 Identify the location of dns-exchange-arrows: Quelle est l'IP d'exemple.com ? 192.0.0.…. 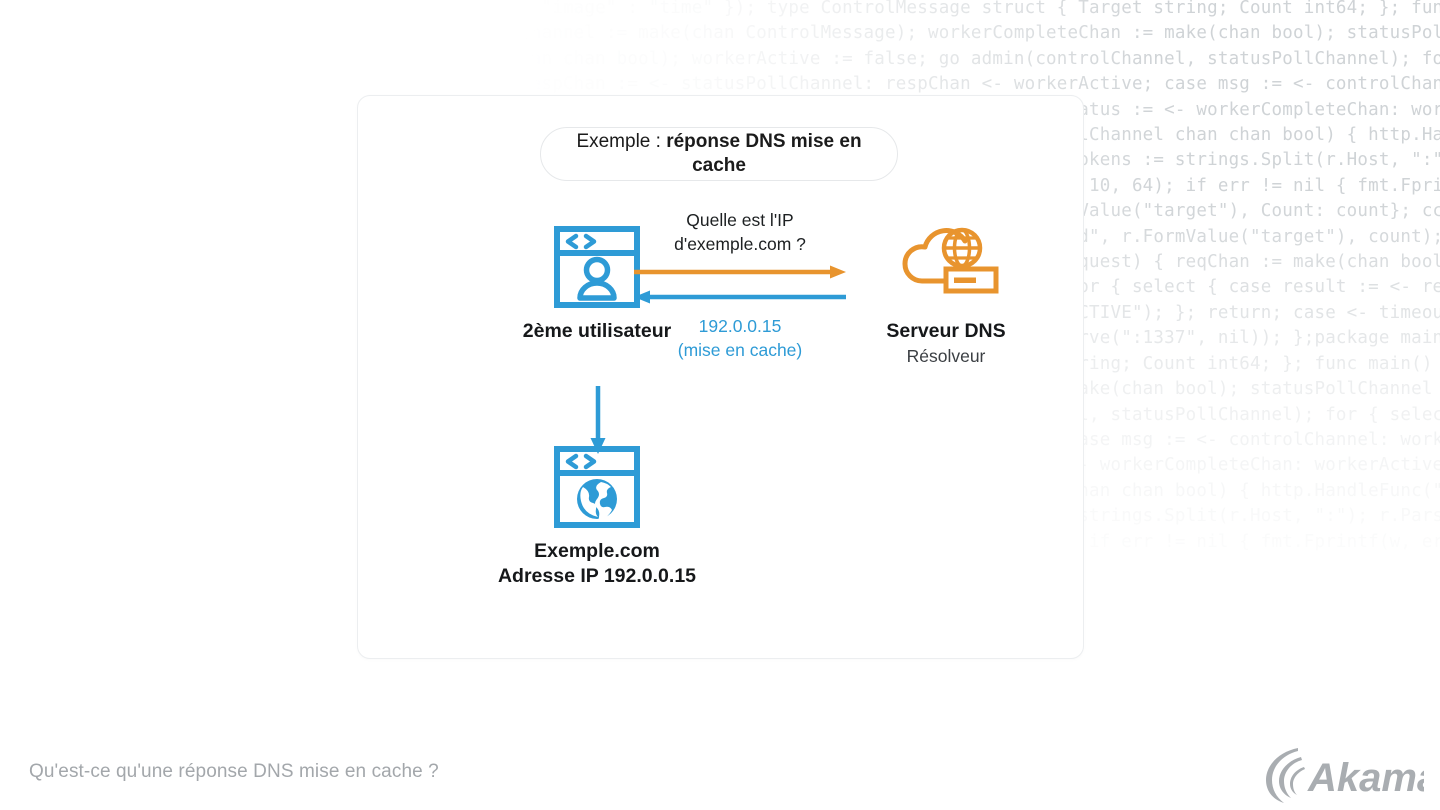
(740, 285).